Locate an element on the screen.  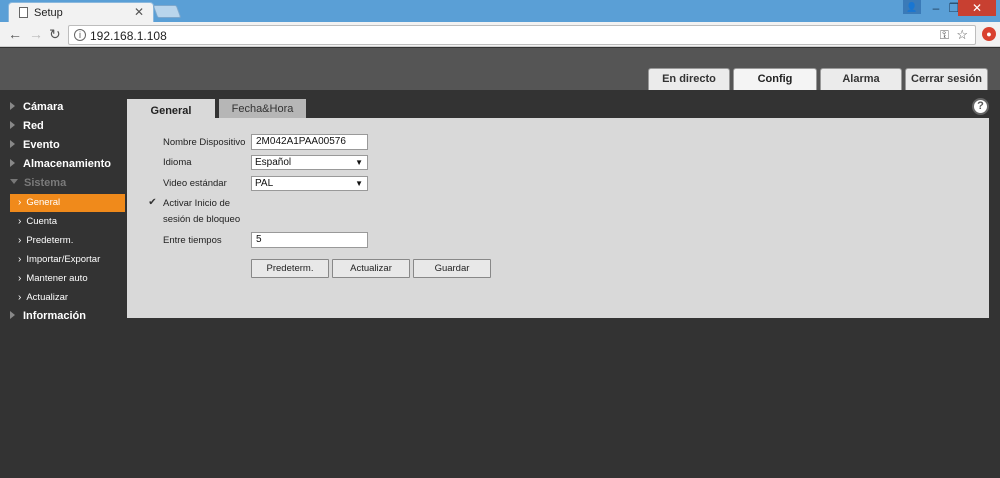
tab-config: Config is located at coordinates (775, 79).